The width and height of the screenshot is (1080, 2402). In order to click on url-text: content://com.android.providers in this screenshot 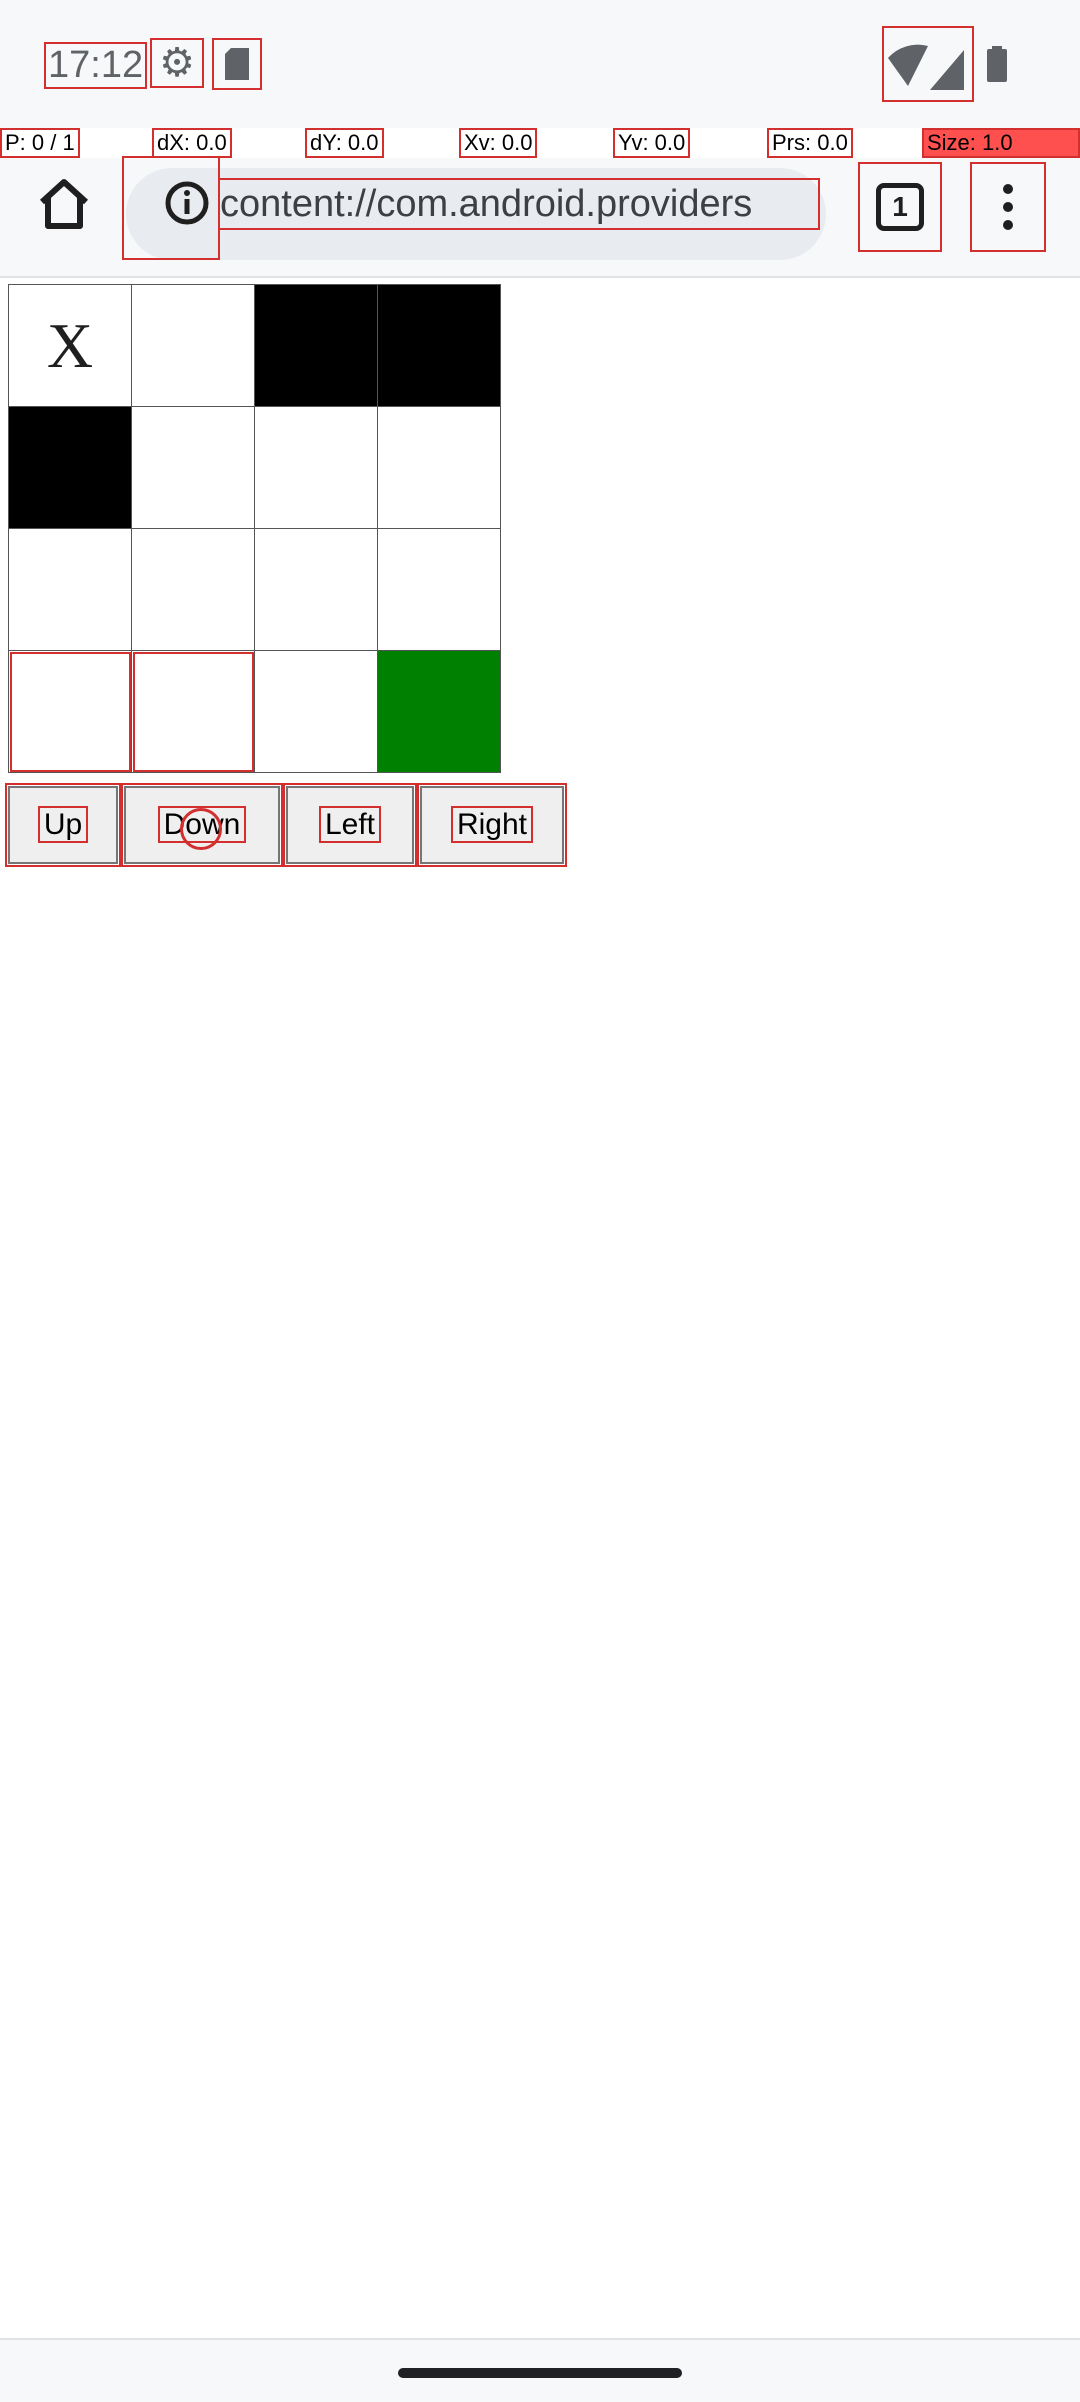, I will do `click(519, 204)`.